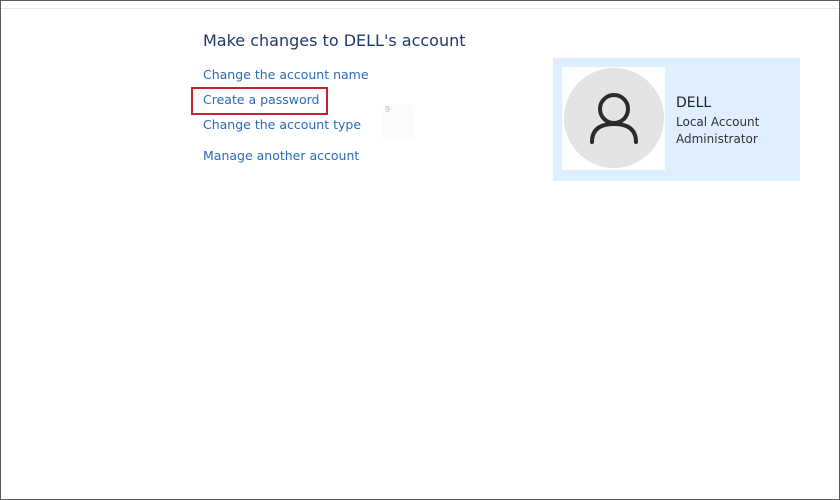 This screenshot has height=500, width=840. I want to click on change-account-type-link: Change the account type, so click(282, 124).